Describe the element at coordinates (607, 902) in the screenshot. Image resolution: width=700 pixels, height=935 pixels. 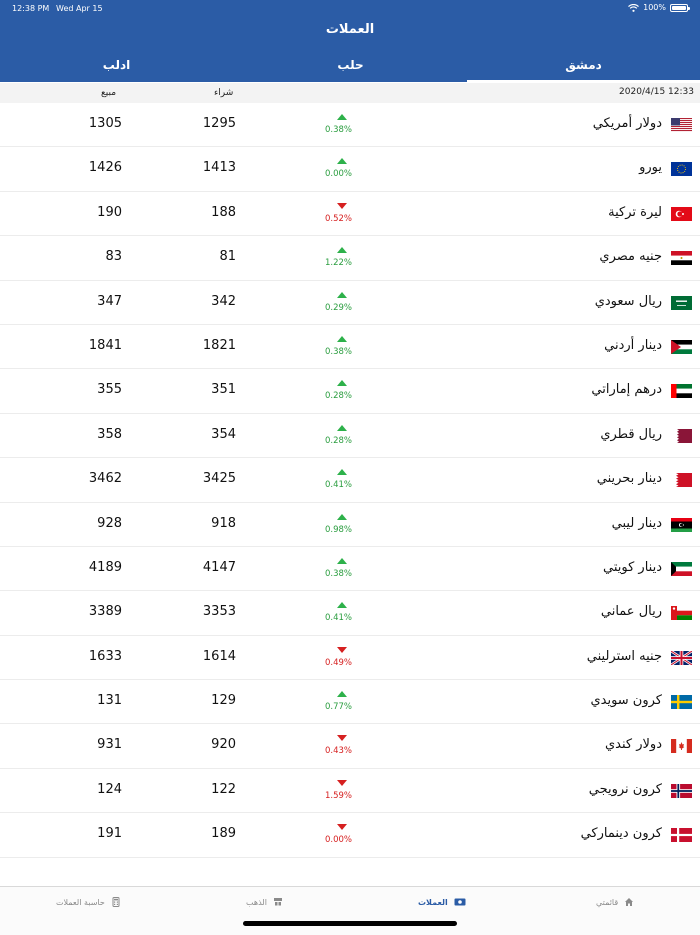
I see `tabbar-label-mylist: قائمتي` at that location.